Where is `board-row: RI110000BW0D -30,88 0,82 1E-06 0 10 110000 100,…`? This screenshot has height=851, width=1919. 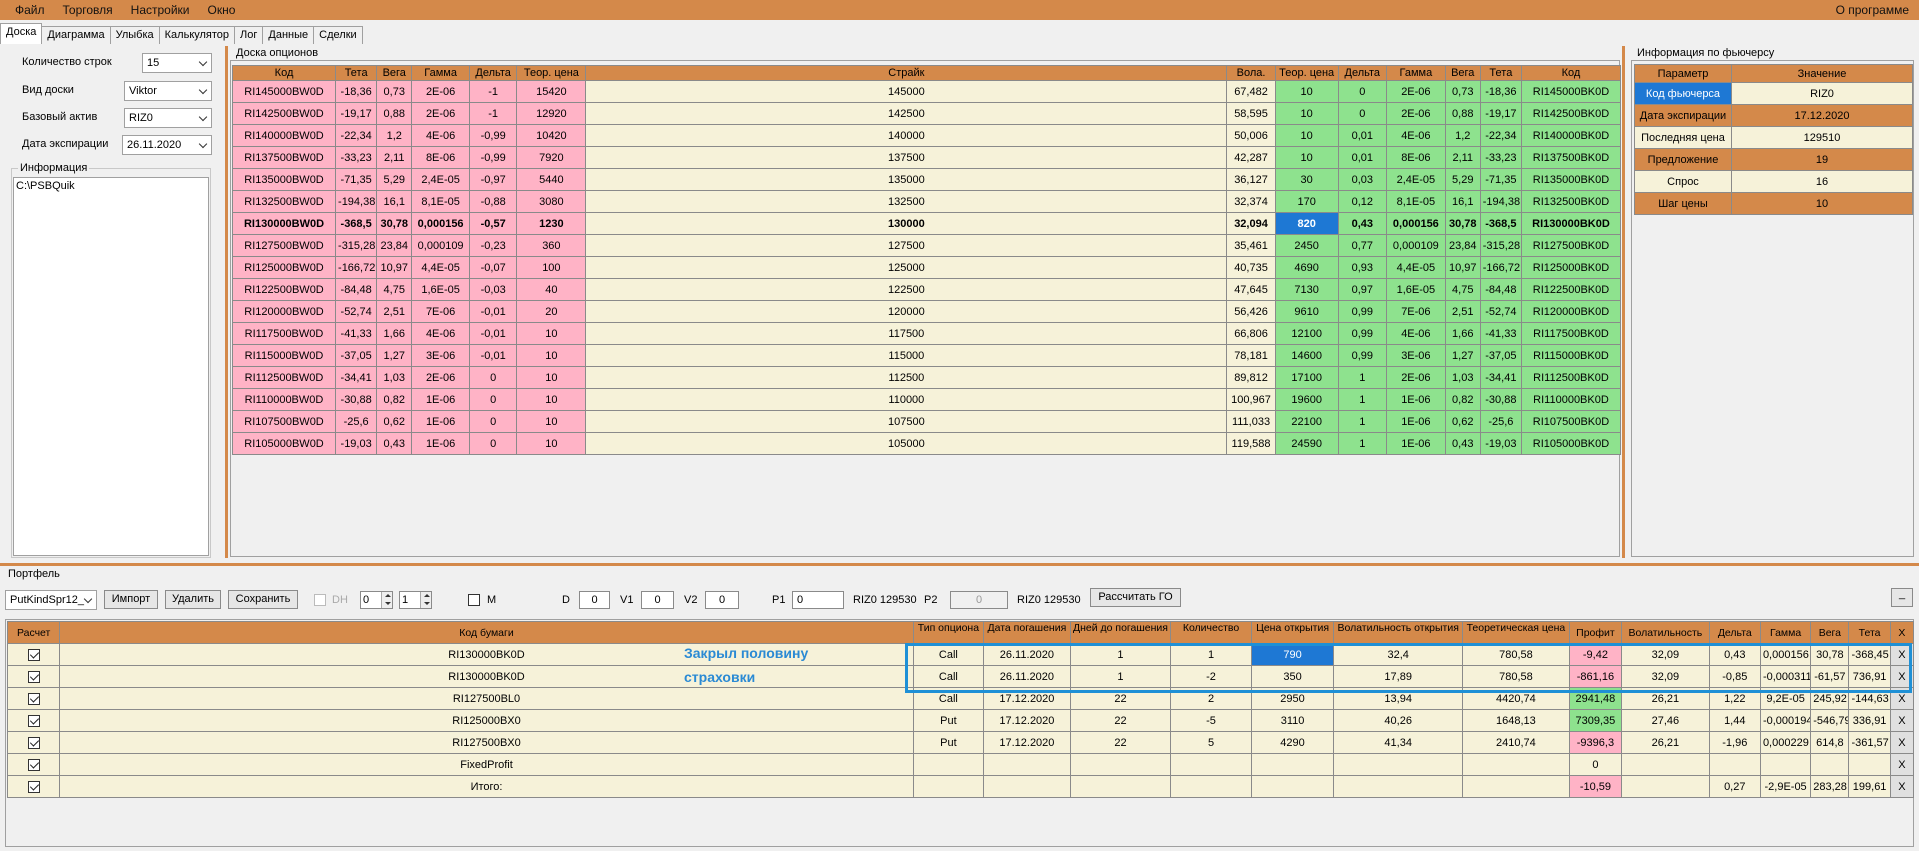 board-row: RI110000BW0D -30,88 0,82 1E-06 0 10 110000 100,… is located at coordinates (926, 399).